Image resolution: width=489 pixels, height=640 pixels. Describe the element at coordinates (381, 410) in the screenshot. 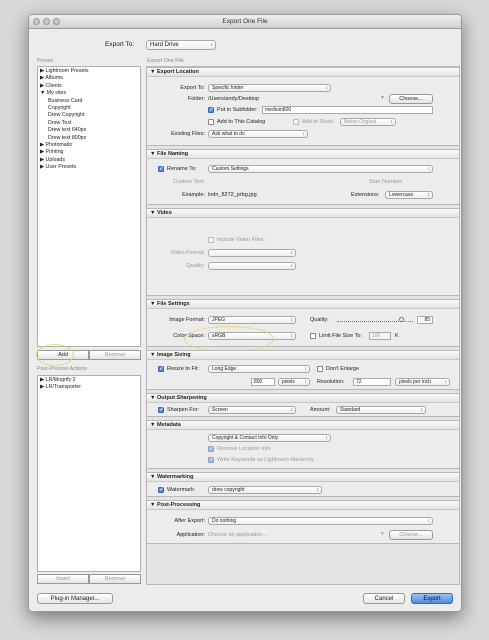

I see `amount-select: Standard` at that location.